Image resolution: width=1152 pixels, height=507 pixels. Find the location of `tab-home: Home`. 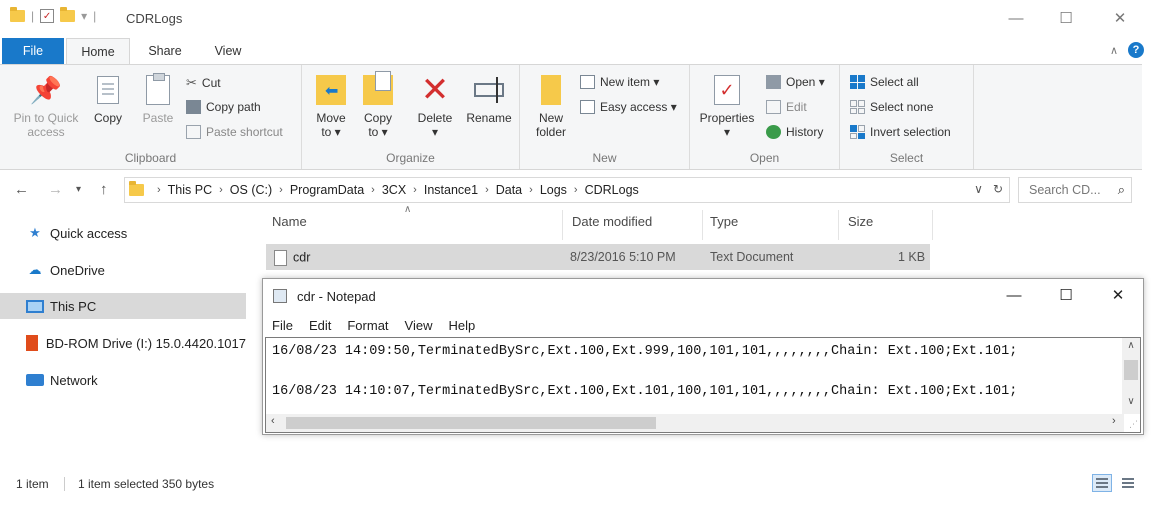

tab-home: Home is located at coordinates (98, 51).